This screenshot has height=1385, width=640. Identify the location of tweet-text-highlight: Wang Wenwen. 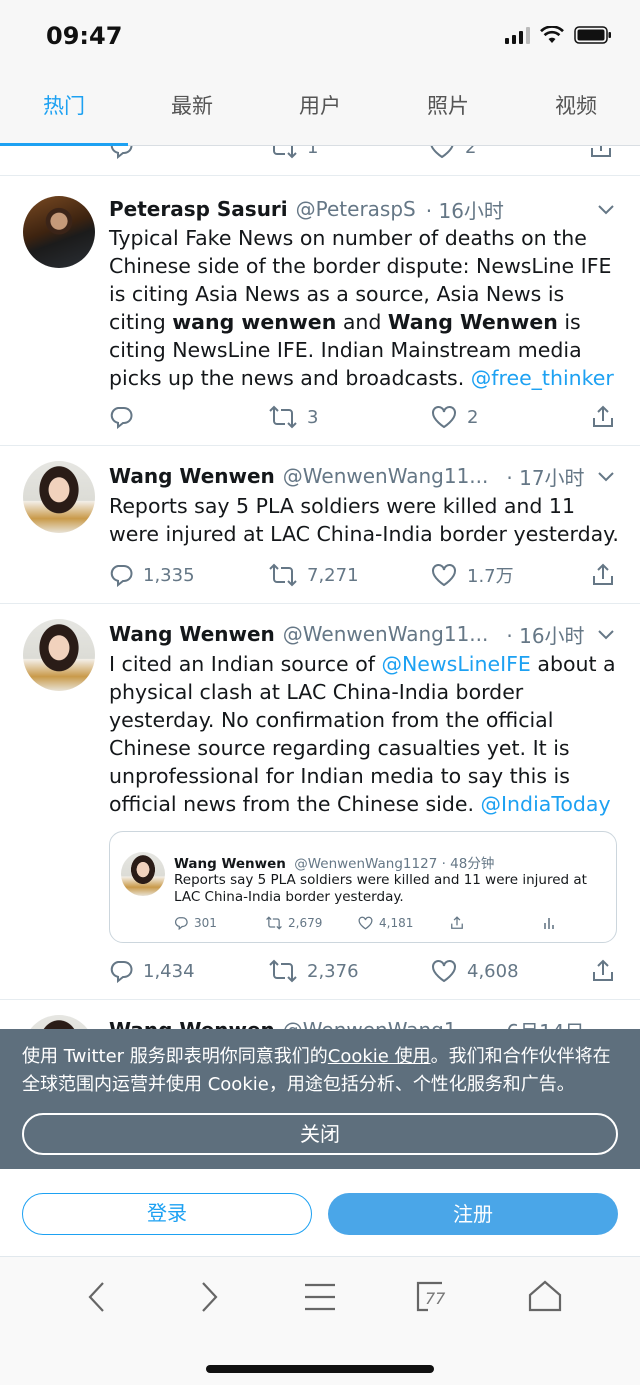
(472, 322).